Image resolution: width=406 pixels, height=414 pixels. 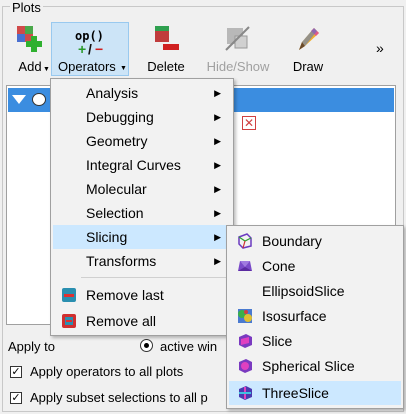 What do you see at coordinates (315, 393) in the screenshot?
I see `menu-item-threeslice: ThreeSlice` at bounding box center [315, 393].